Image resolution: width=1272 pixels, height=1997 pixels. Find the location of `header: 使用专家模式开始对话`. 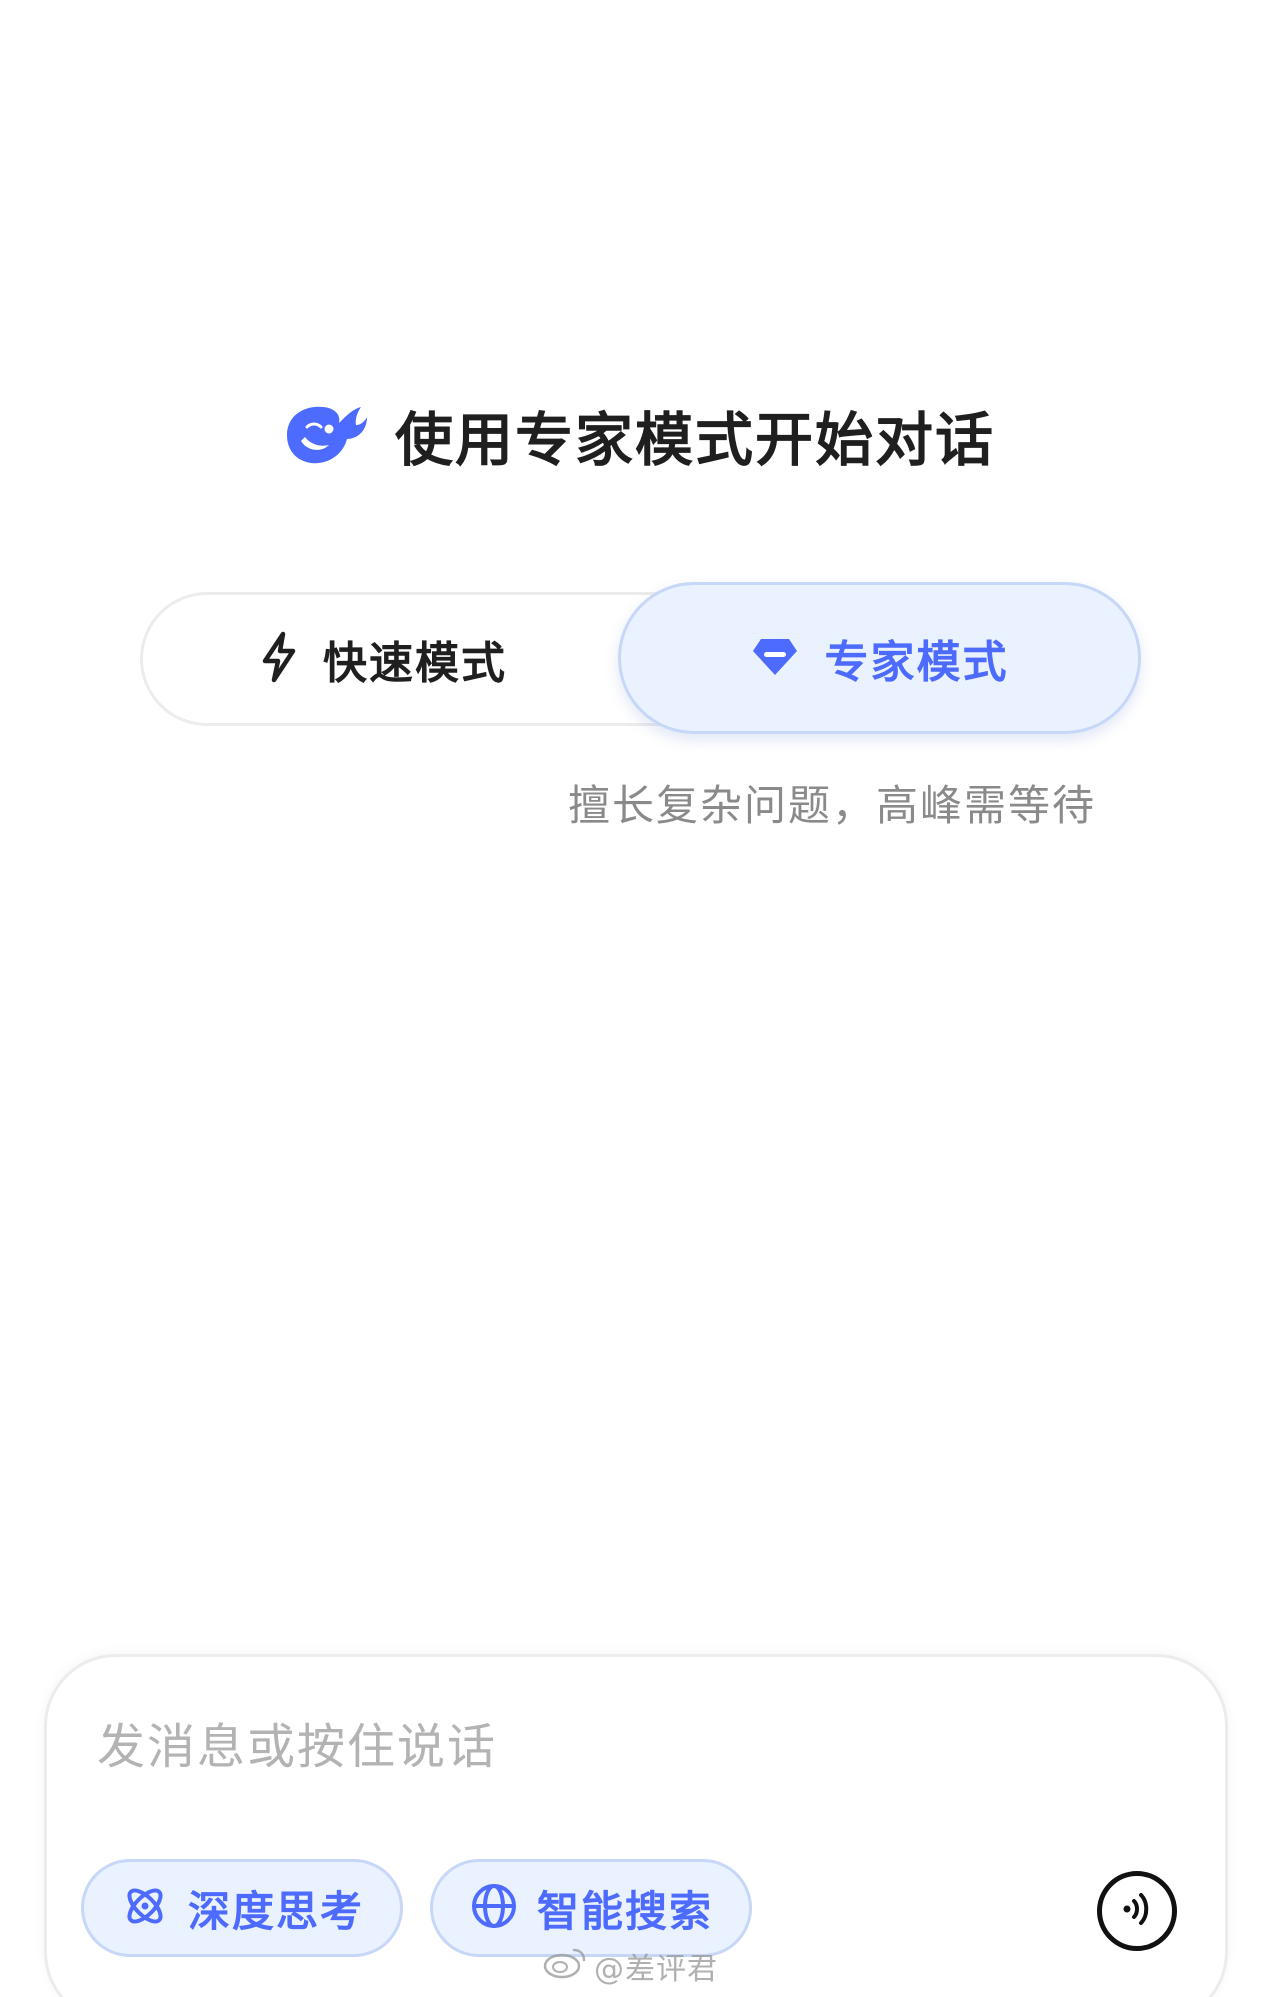

header: 使用专家模式开始对话 is located at coordinates (636, 435).